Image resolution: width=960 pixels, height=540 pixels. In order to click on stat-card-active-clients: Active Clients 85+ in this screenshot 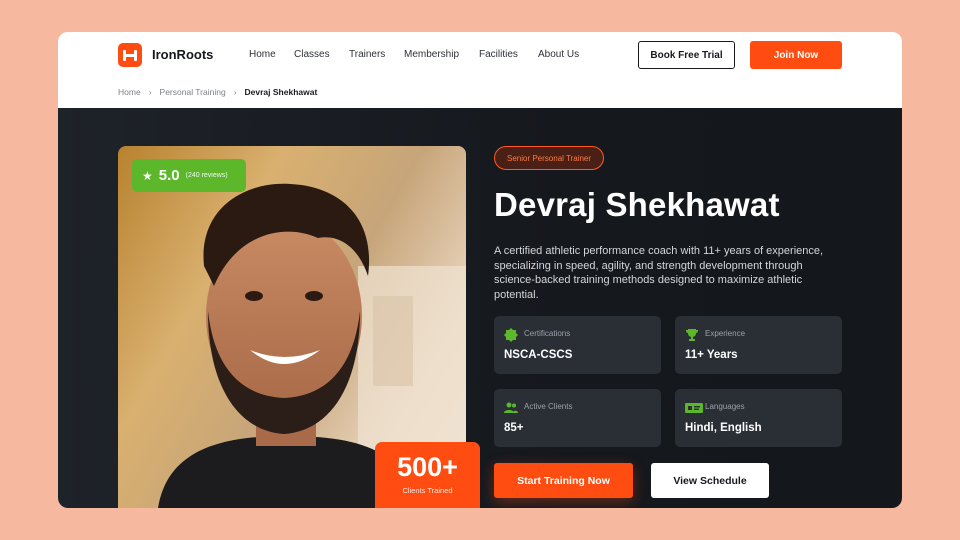, I will do `click(577, 418)`.